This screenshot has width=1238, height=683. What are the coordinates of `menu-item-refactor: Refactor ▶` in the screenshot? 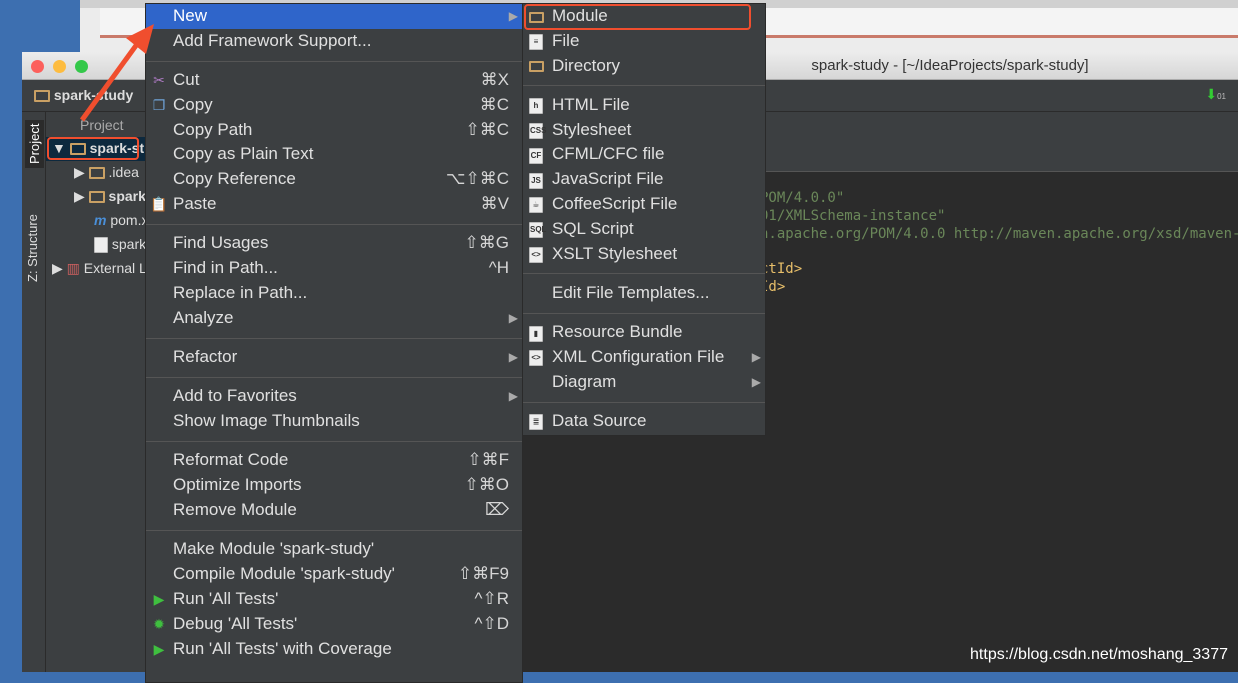 It's located at (334, 357).